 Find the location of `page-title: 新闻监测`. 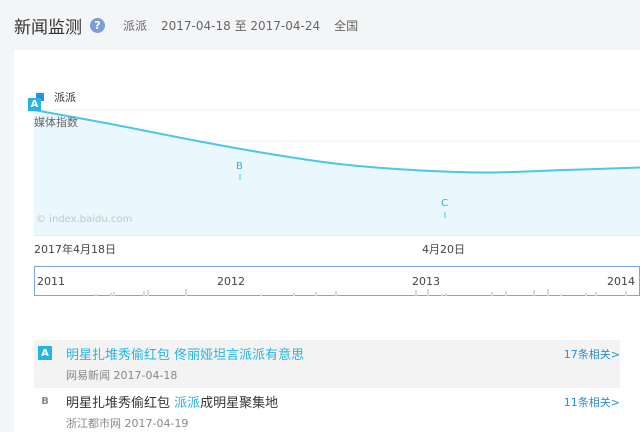

page-title: 新闻监测 is located at coordinates (48, 27).